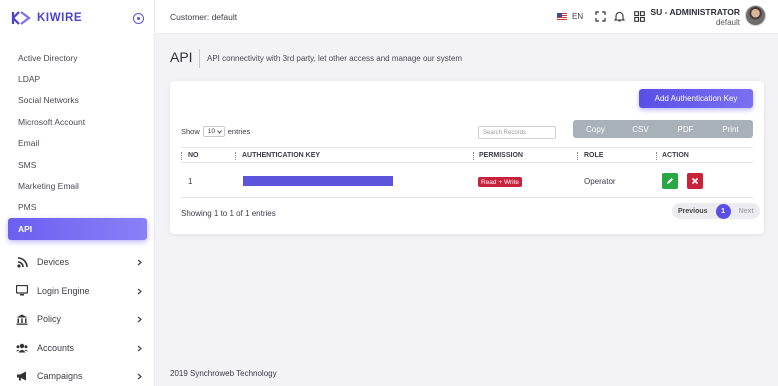 The width and height of the screenshot is (778, 386). I want to click on delete-button, so click(695, 181).